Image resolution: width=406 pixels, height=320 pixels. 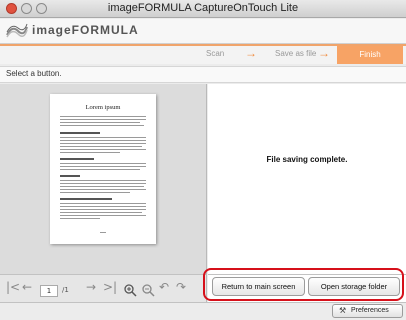 I want to click on zoom-in-icon, so click(x=130, y=290).